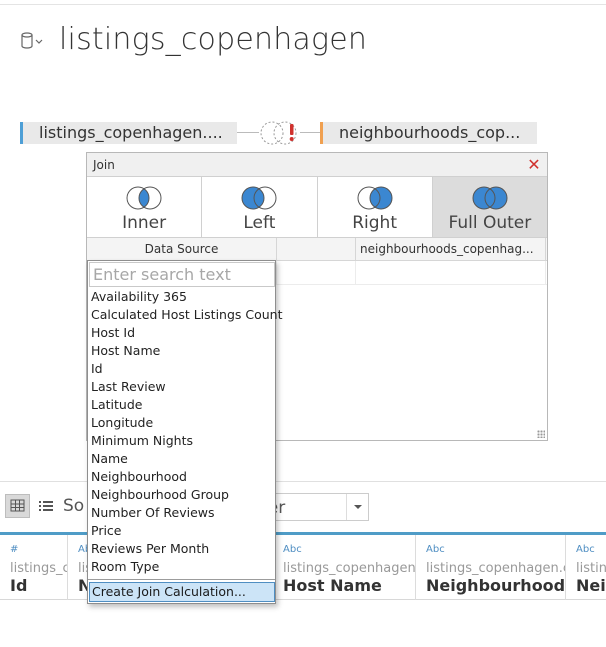 This screenshot has width=606, height=647. What do you see at coordinates (182, 274) in the screenshot?
I see `field-search-input` at bounding box center [182, 274].